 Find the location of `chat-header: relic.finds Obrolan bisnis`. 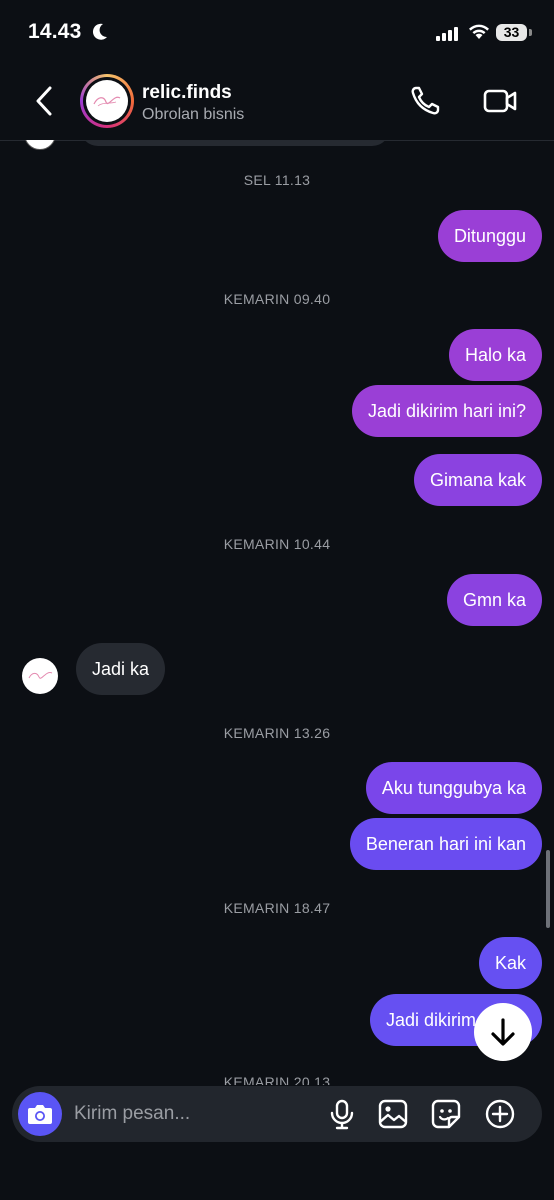

chat-header: relic.finds Obrolan bisnis is located at coordinates (277, 101).